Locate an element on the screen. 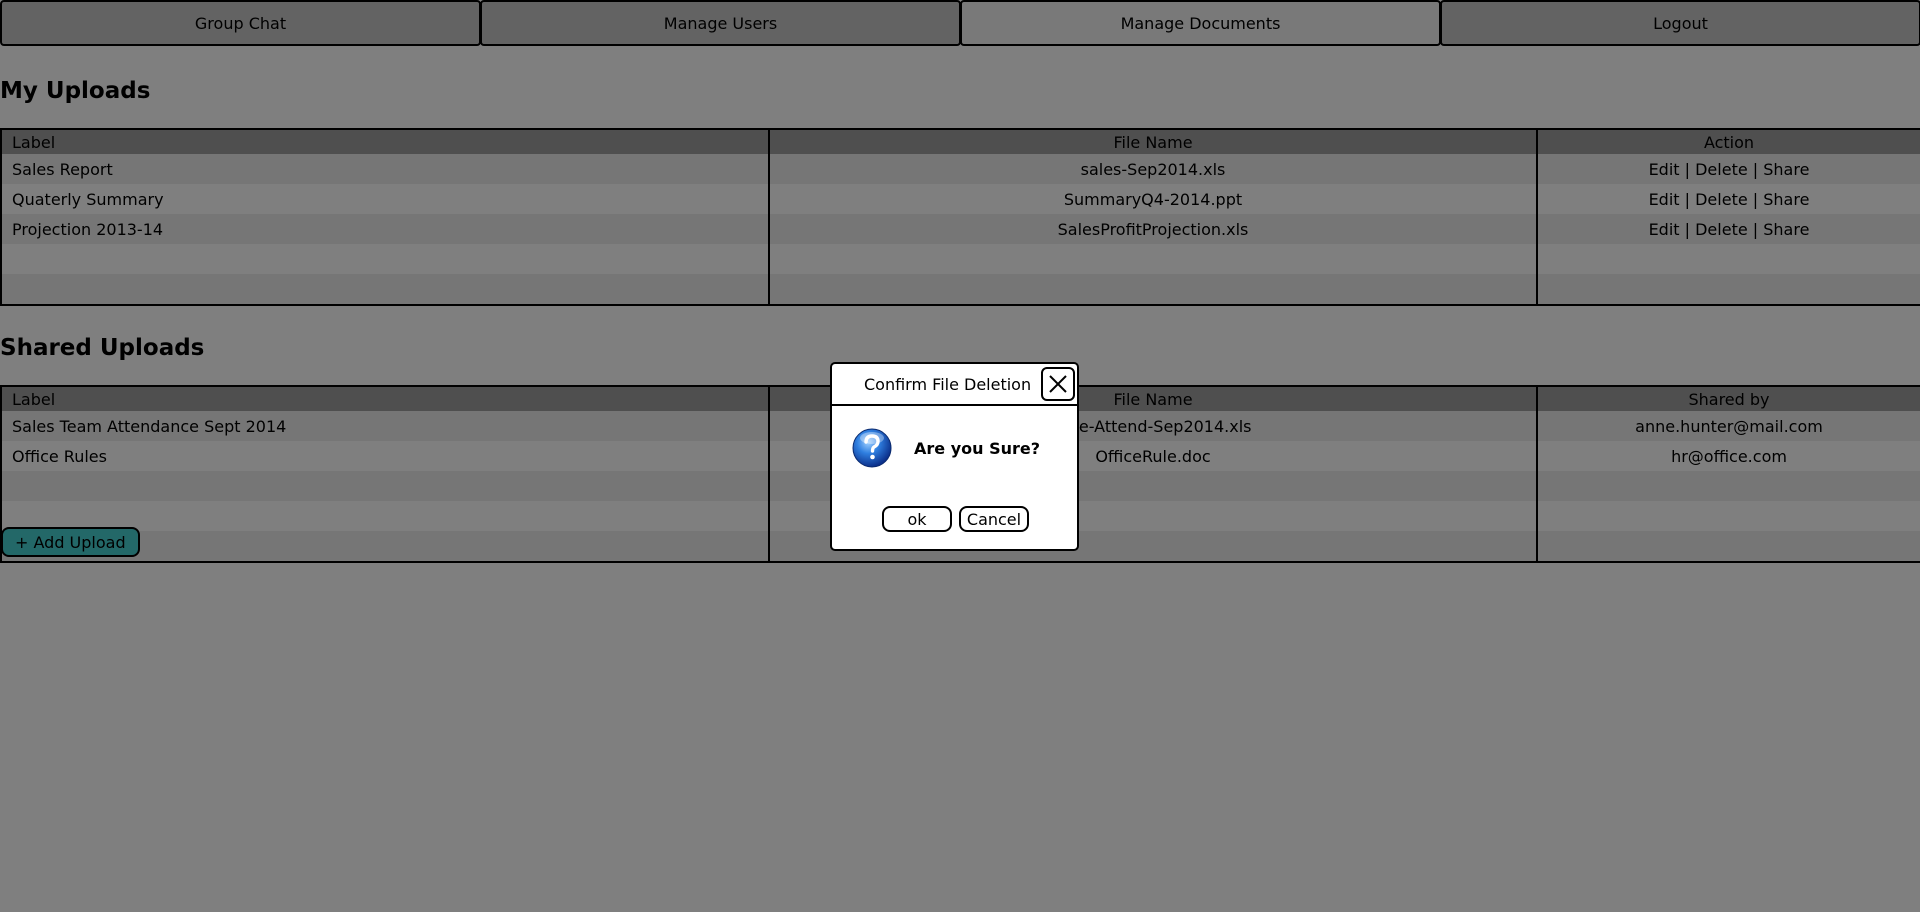  dialog-message: Are you Sure? is located at coordinates (977, 448).